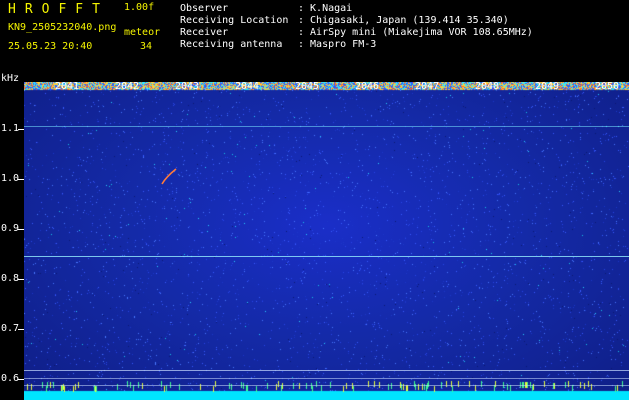  Describe the element at coordinates (487, 86) in the screenshot. I see `x-tick-label: 2048` at that location.